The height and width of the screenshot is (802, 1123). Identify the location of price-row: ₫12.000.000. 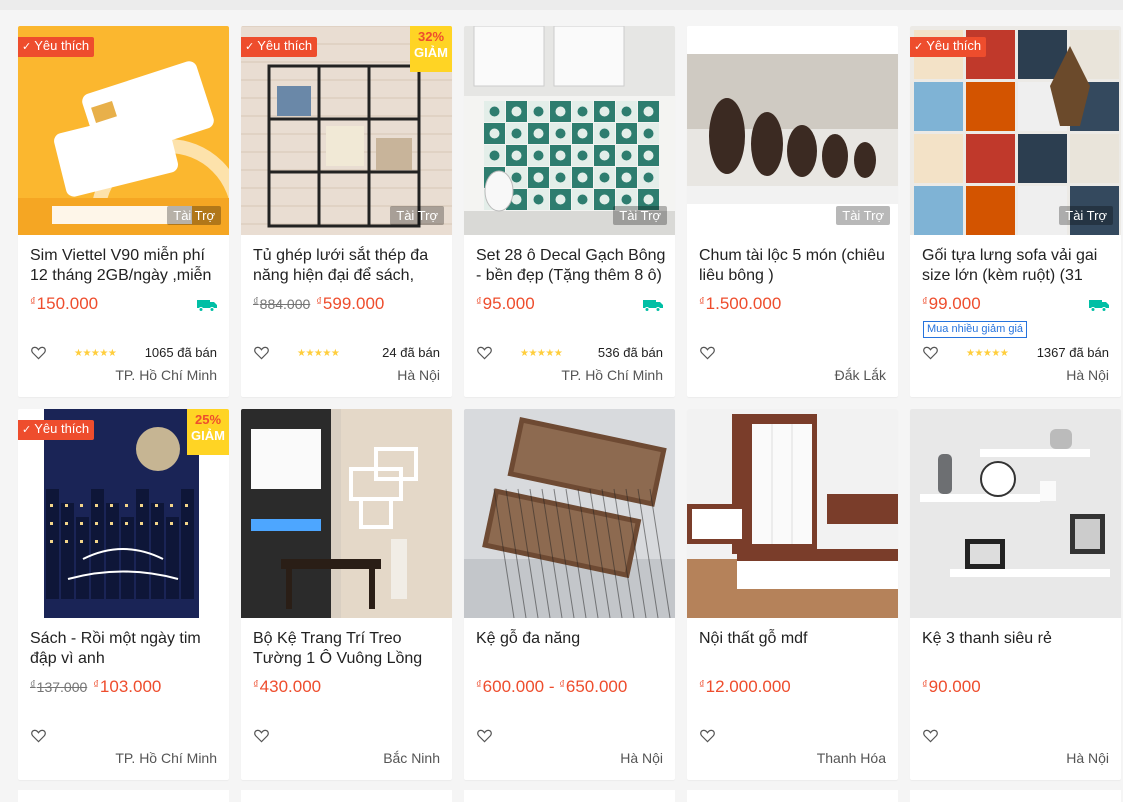
(794, 687).